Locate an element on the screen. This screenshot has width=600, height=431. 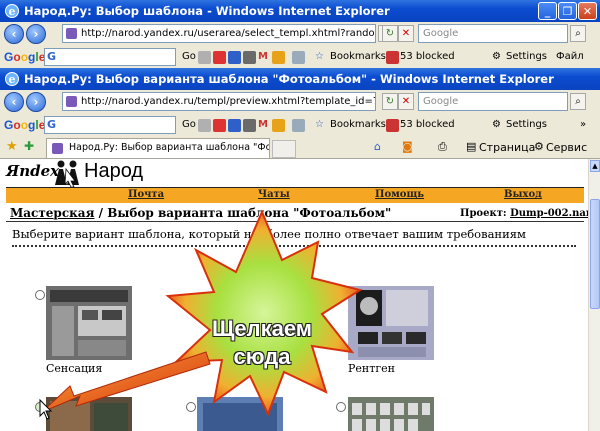
vertical-scrollbar: ▲ is located at coordinates (594, 295).